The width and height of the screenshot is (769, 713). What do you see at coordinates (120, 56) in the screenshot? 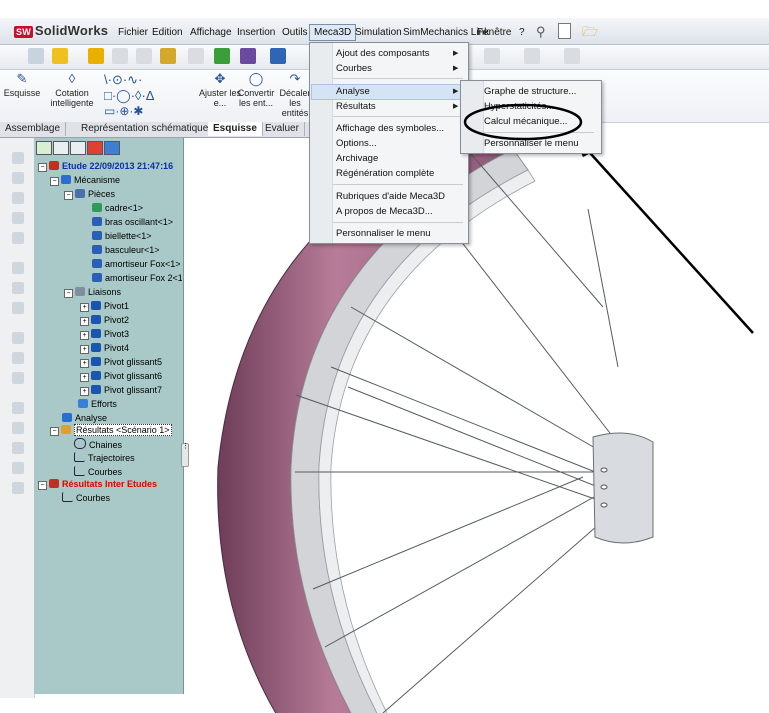
I see `grid-icon` at bounding box center [120, 56].